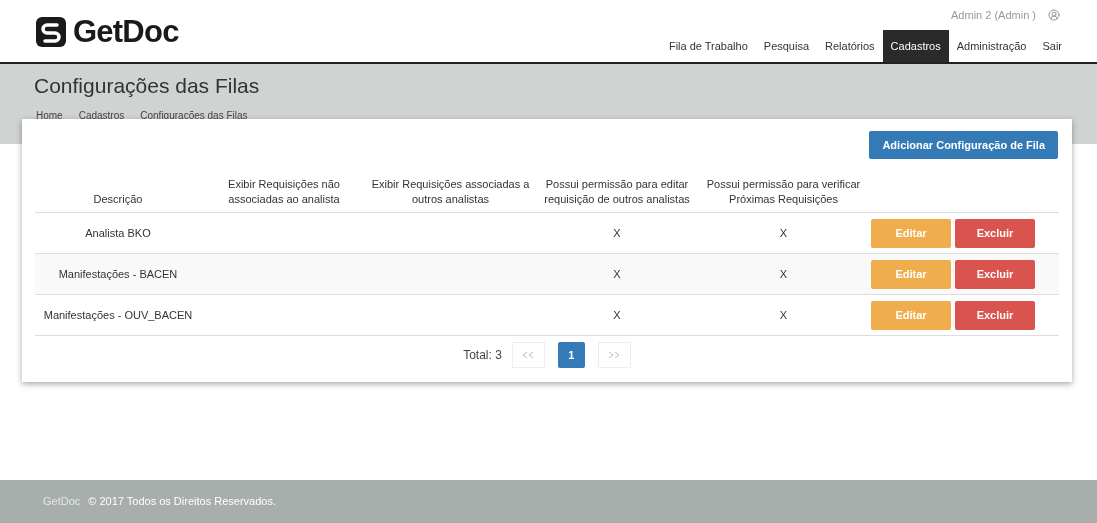 Image resolution: width=1097 pixels, height=523 pixels. I want to click on logo-text: GetDoc, so click(126, 31).